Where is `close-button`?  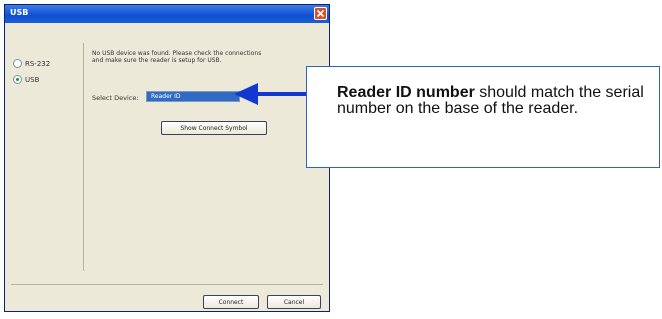
close-button is located at coordinates (320, 13).